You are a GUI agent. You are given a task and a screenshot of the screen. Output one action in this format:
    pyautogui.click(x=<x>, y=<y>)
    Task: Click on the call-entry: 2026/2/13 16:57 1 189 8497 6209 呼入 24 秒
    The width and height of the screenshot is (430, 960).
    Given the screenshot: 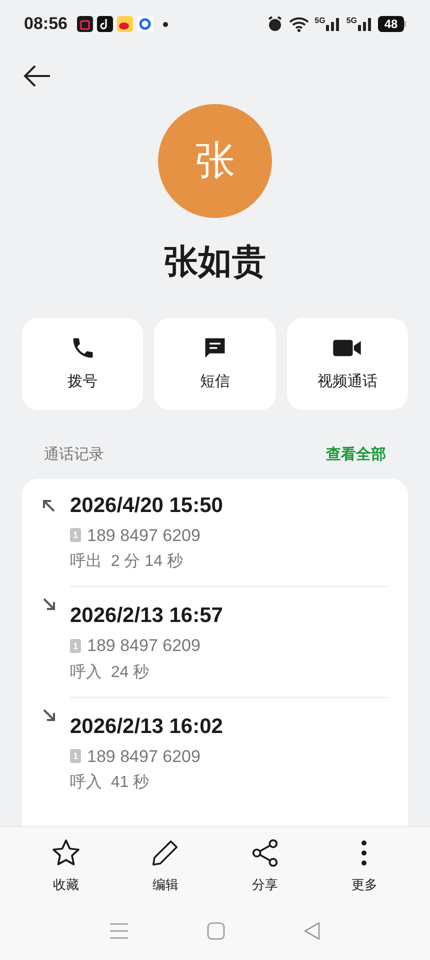 What is the action you would take?
    pyautogui.click(x=215, y=642)
    